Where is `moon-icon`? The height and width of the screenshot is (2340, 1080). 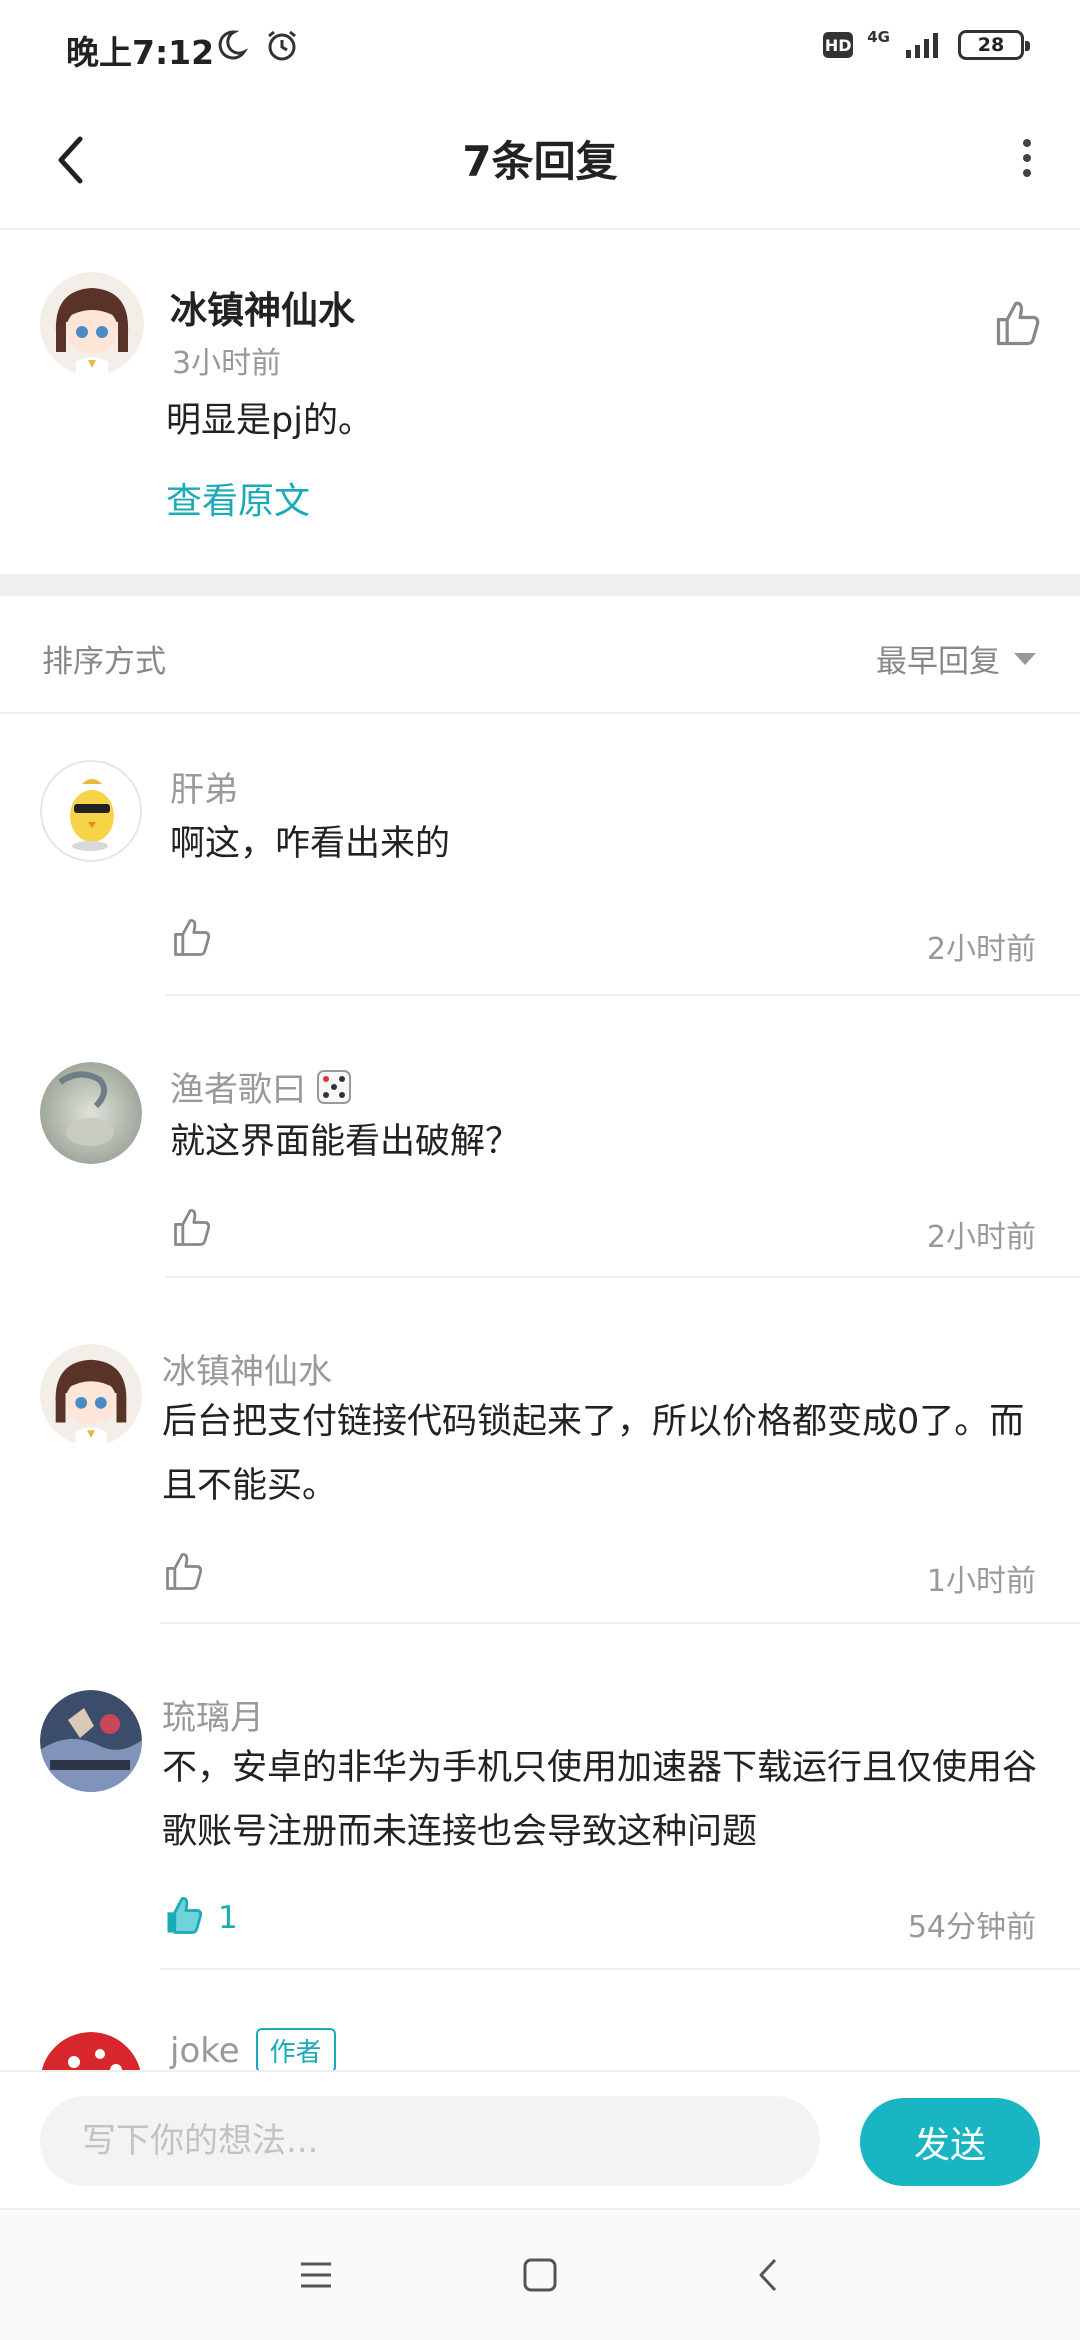
moon-icon is located at coordinates (233, 45).